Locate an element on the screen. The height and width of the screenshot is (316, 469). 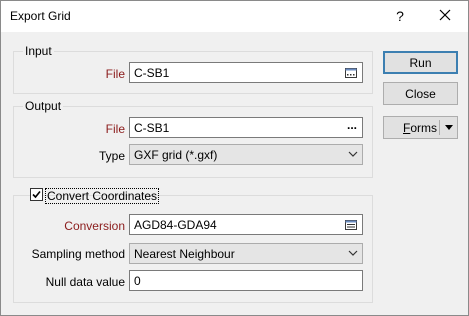
dropdown-arrow-icon is located at coordinates (449, 127).